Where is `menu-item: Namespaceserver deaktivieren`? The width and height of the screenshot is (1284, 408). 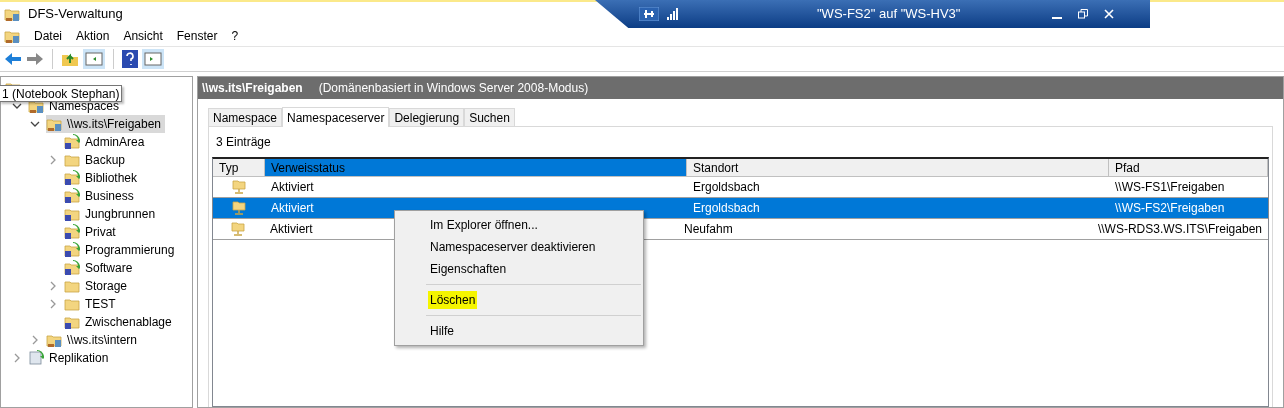
menu-item: Namespaceserver deaktivieren is located at coordinates (513, 247).